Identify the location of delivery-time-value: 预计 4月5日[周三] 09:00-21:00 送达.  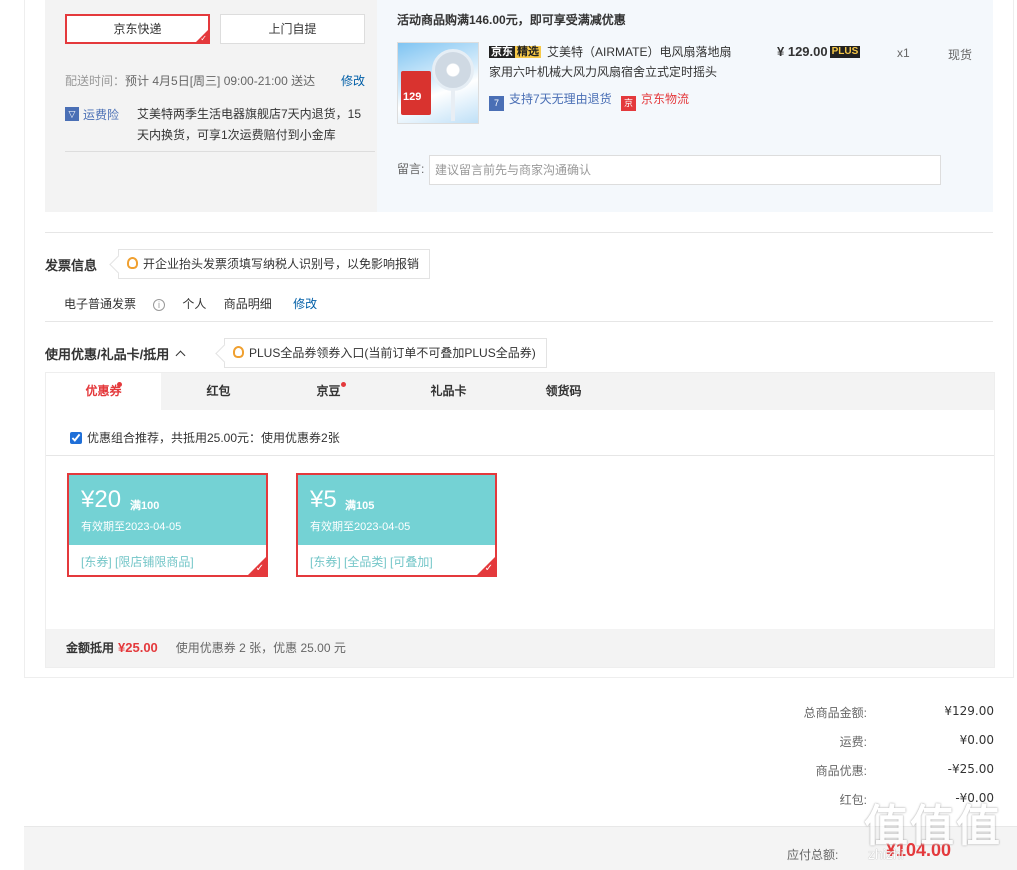
(220, 81).